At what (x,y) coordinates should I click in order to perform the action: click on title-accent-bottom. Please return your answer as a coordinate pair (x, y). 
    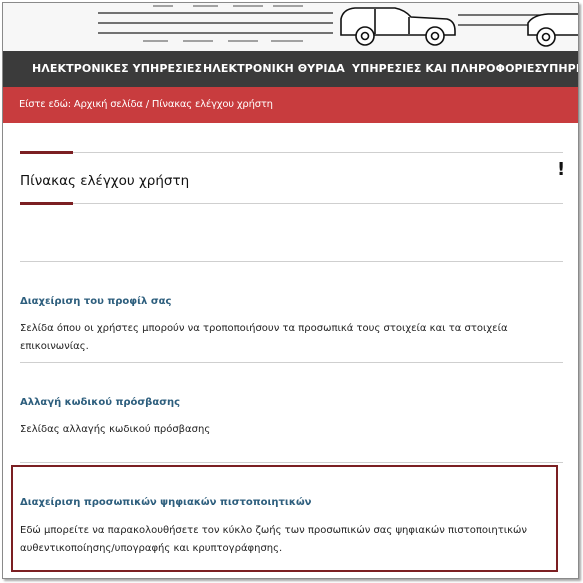
    Looking at the image, I should click on (46, 203).